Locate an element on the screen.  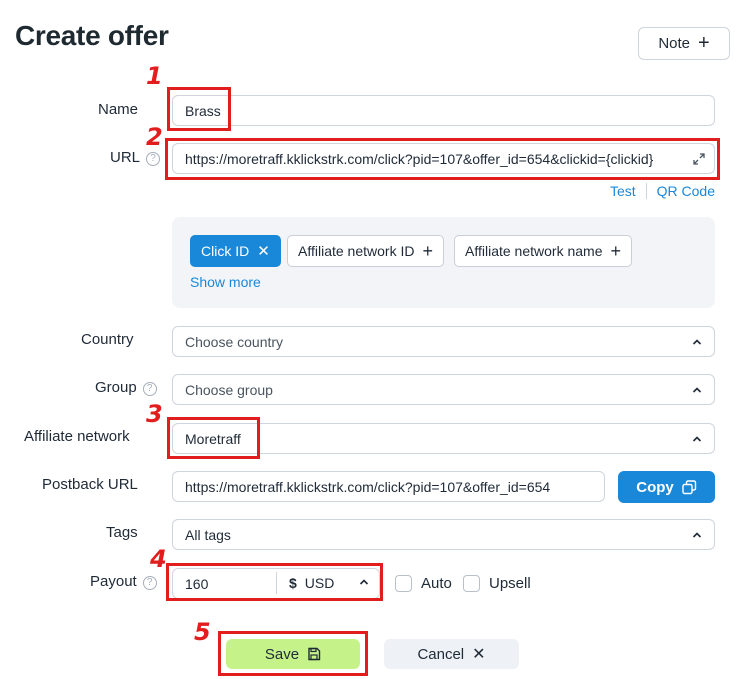
annotation-box-save is located at coordinates (293, 653).